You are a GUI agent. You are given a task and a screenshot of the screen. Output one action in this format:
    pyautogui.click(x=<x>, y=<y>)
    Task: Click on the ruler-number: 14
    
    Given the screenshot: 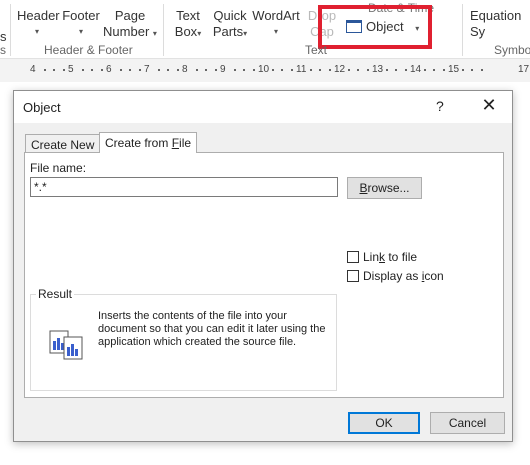 What is the action you would take?
    pyautogui.click(x=416, y=69)
    